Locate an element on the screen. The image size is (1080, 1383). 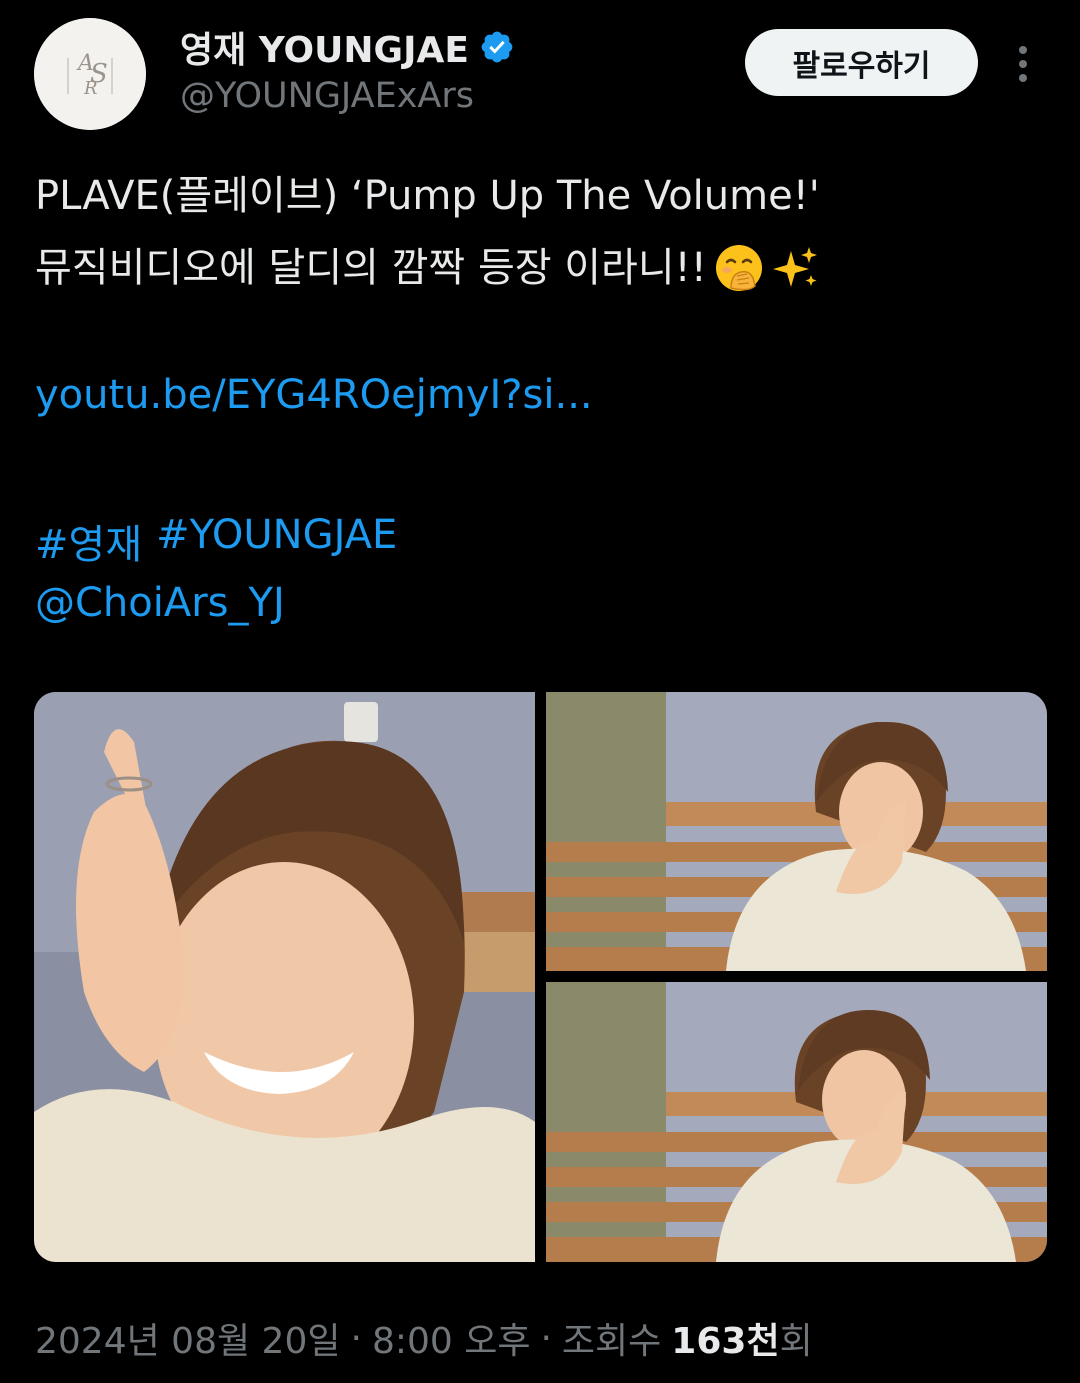
tweet-text-line-1: PLAVE(플레이브) ‘Pump Up The Volume!' is located at coordinates (427, 196).